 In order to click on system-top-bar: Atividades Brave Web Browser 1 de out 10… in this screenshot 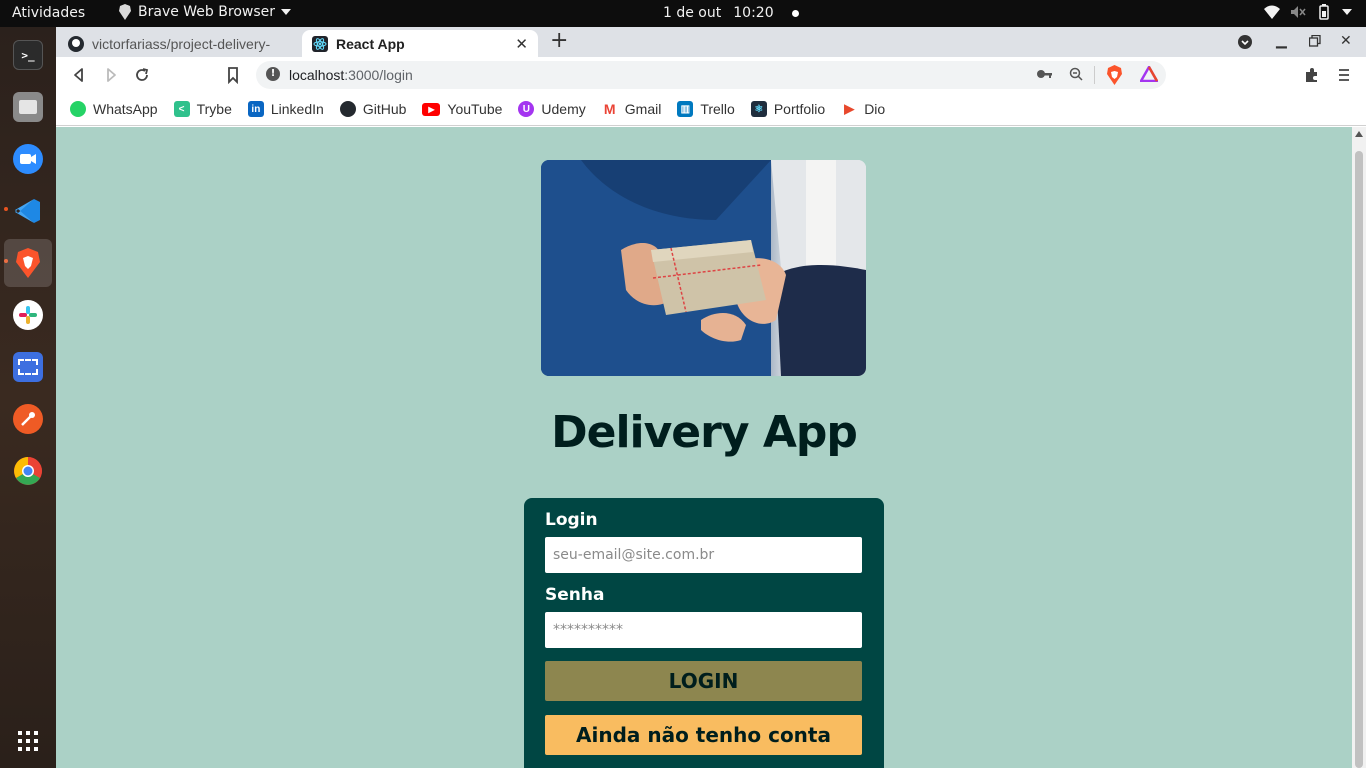, I will do `click(683, 13)`.